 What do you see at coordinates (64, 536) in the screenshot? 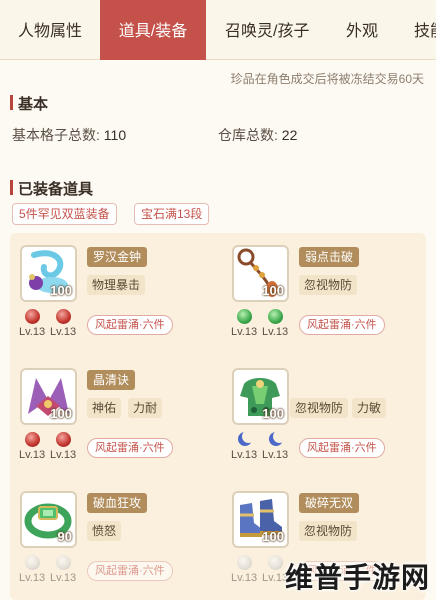
I see `item-level: 90` at bounding box center [64, 536].